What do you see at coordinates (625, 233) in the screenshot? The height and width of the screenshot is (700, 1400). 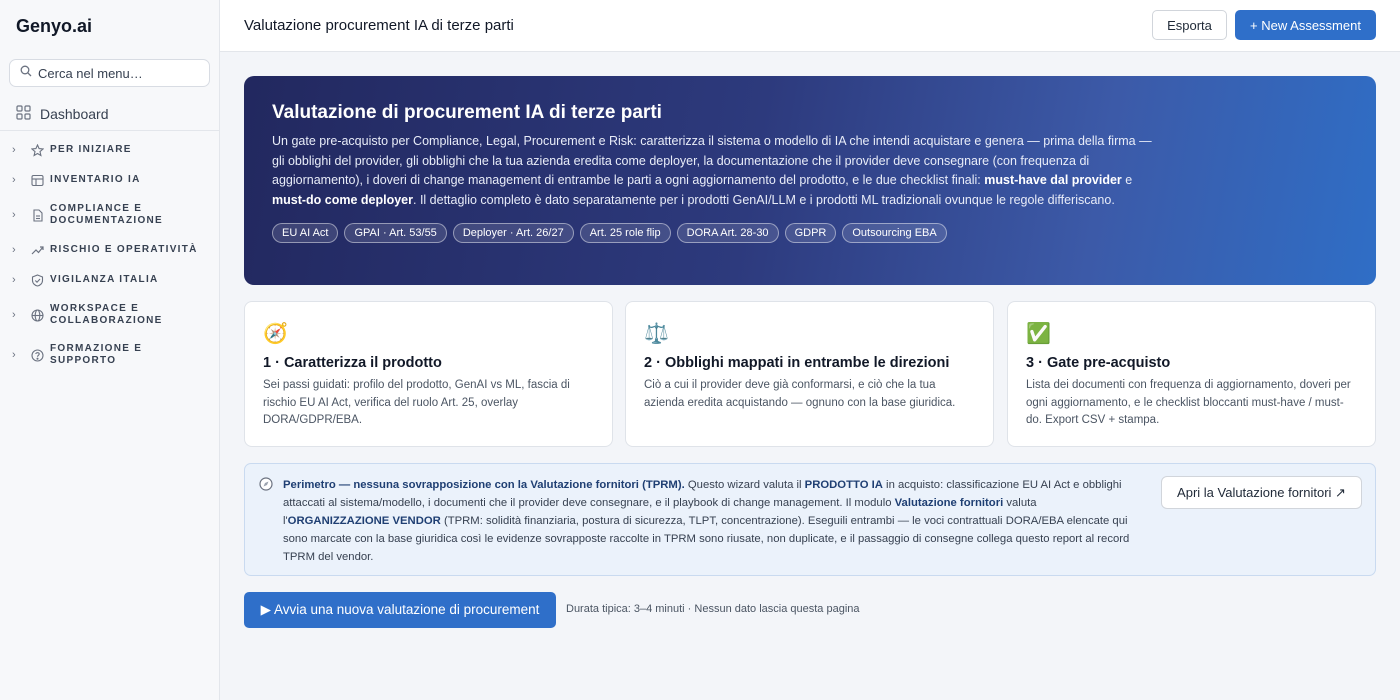 I see `tag-art-25: Art. 25 role flip` at bounding box center [625, 233].